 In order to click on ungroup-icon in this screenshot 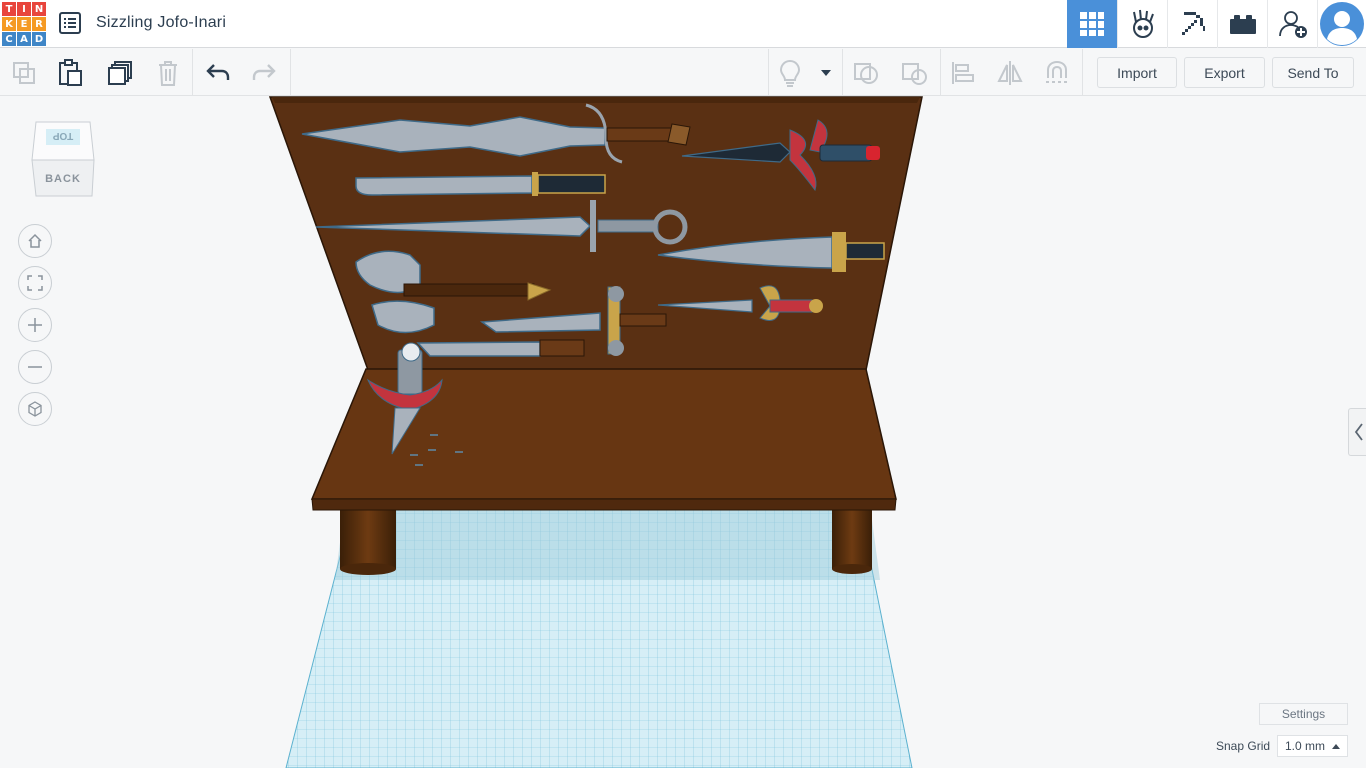, I will do `click(914, 73)`.